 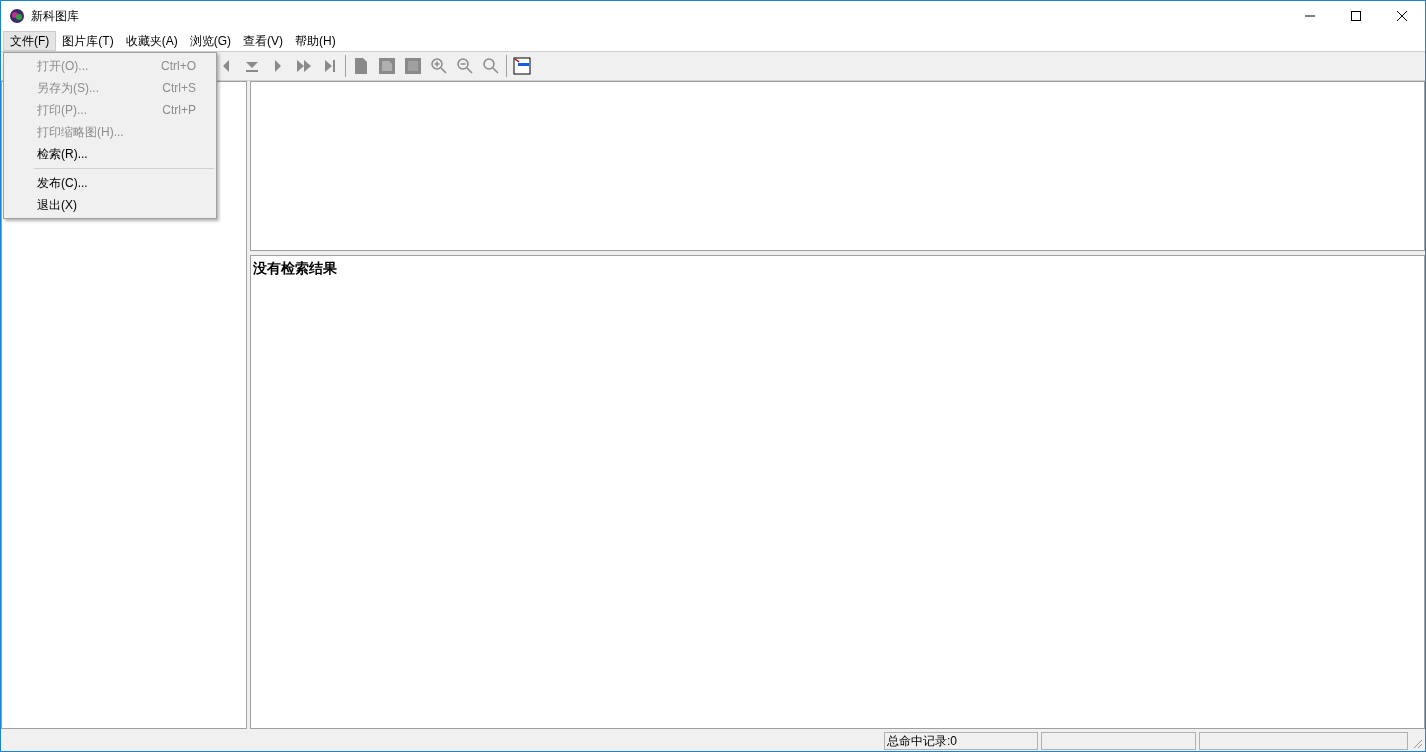 What do you see at coordinates (1417, 743) in the screenshot?
I see `resize-grip-icon` at bounding box center [1417, 743].